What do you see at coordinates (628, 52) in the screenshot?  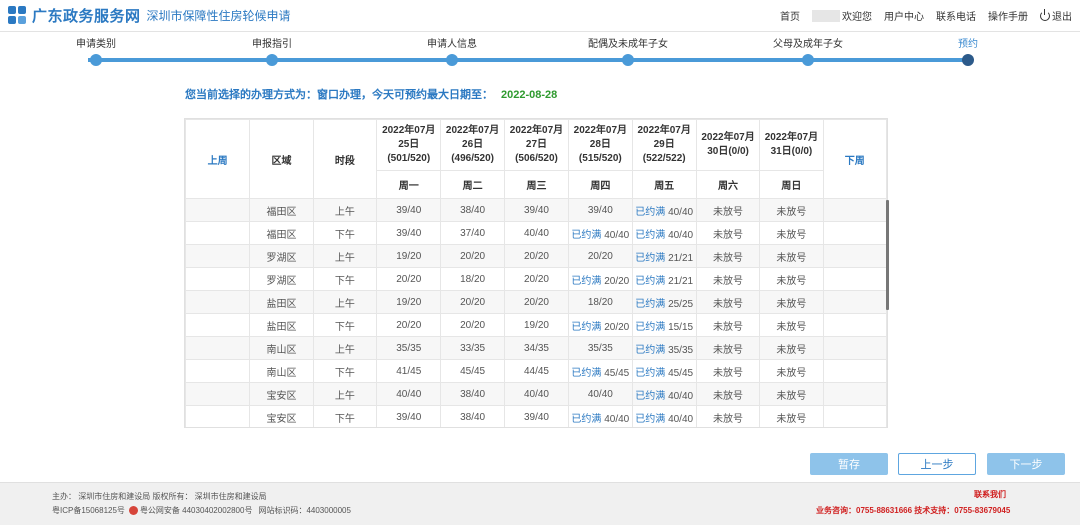 I see `step-4: 配偶及未成年子女` at bounding box center [628, 52].